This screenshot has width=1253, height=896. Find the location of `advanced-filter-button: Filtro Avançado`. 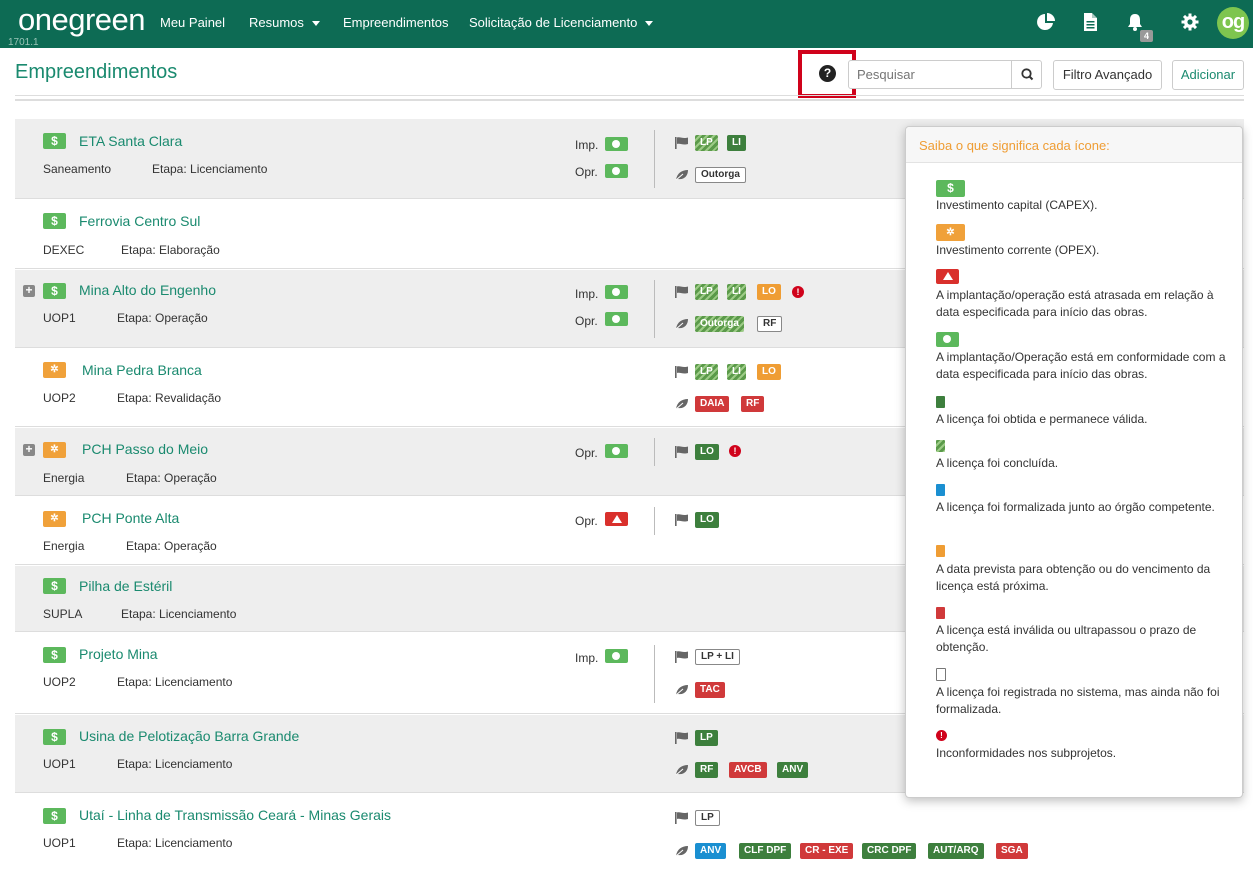

advanced-filter-button: Filtro Avançado is located at coordinates (1107, 75).